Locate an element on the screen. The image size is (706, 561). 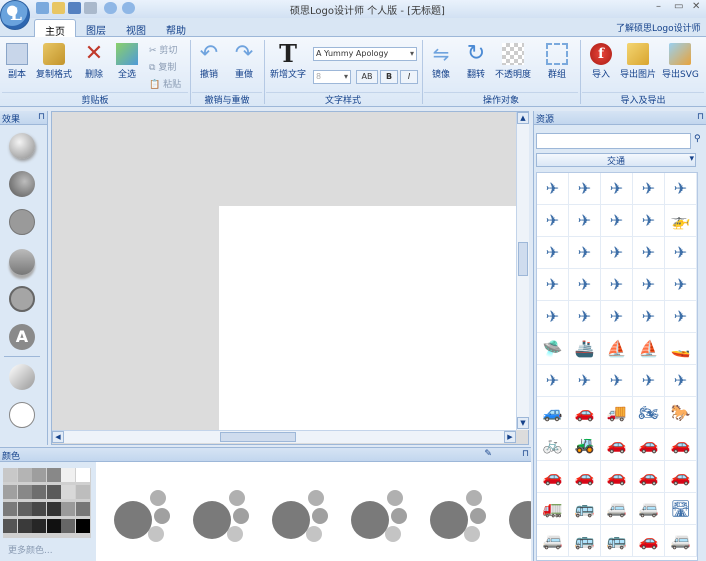
undo-button: ↶ 撤销 is located at coordinates (209, 62).